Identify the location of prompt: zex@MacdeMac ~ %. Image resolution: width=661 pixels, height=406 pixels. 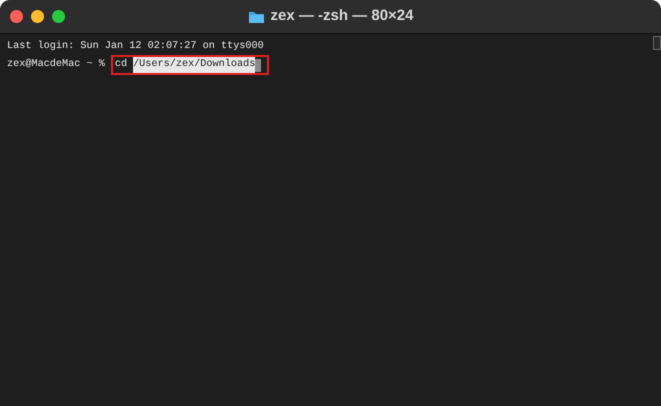
(56, 65).